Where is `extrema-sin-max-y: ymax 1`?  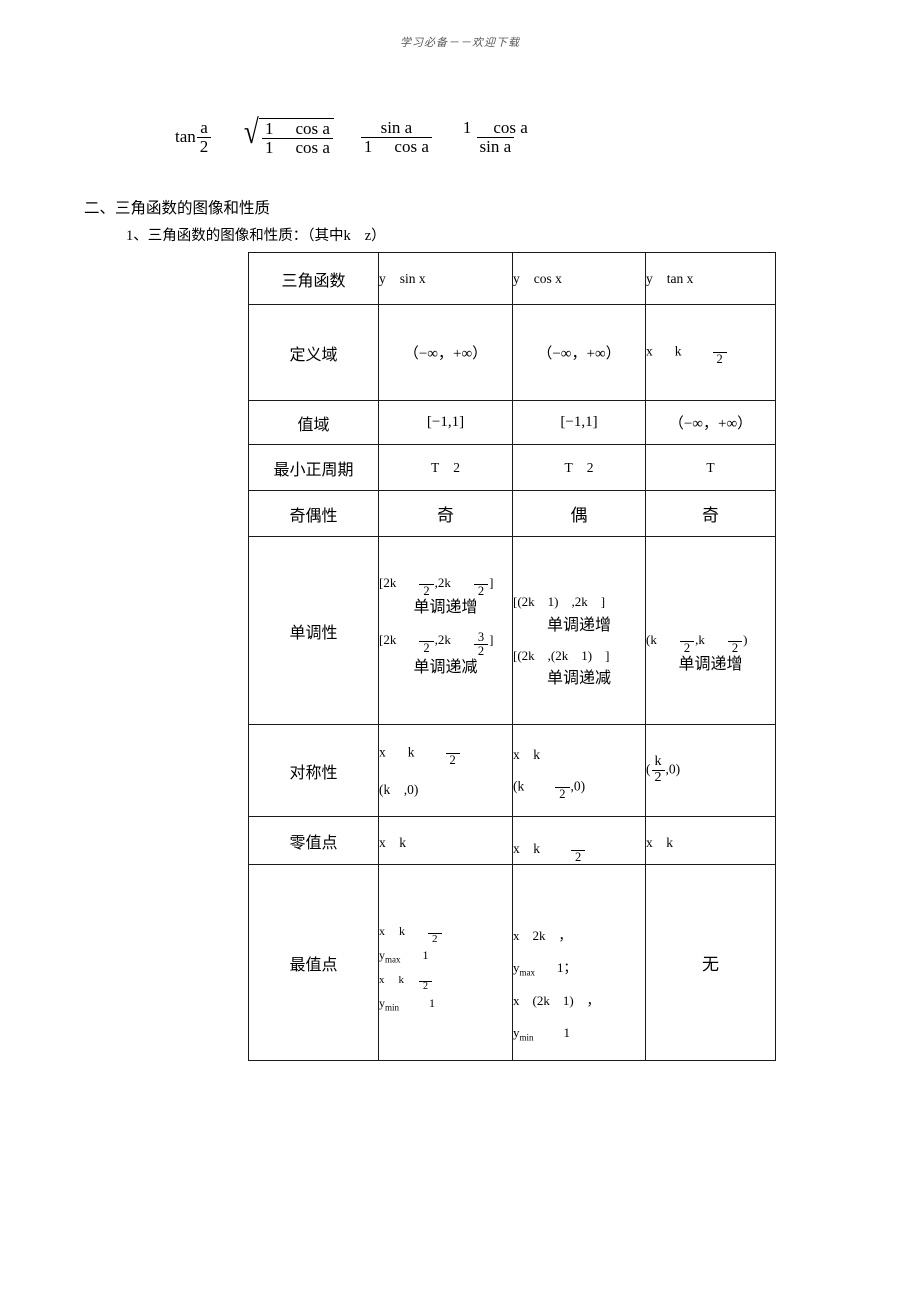 extrema-sin-max-y: ymax 1 is located at coordinates (404, 956).